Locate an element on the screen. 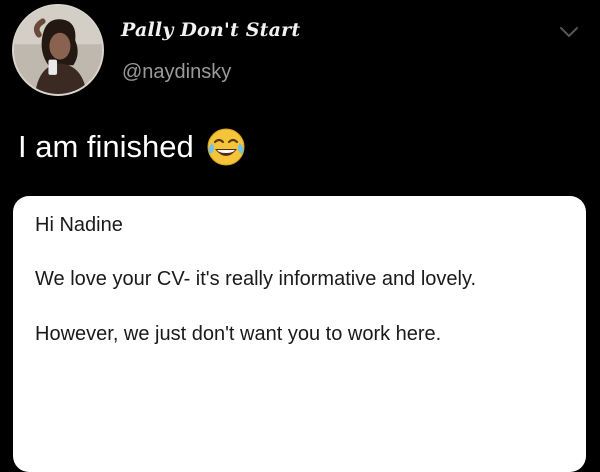 Image resolution: width=600 pixels, height=472 pixels. avatar-photo is located at coordinates (58, 50).